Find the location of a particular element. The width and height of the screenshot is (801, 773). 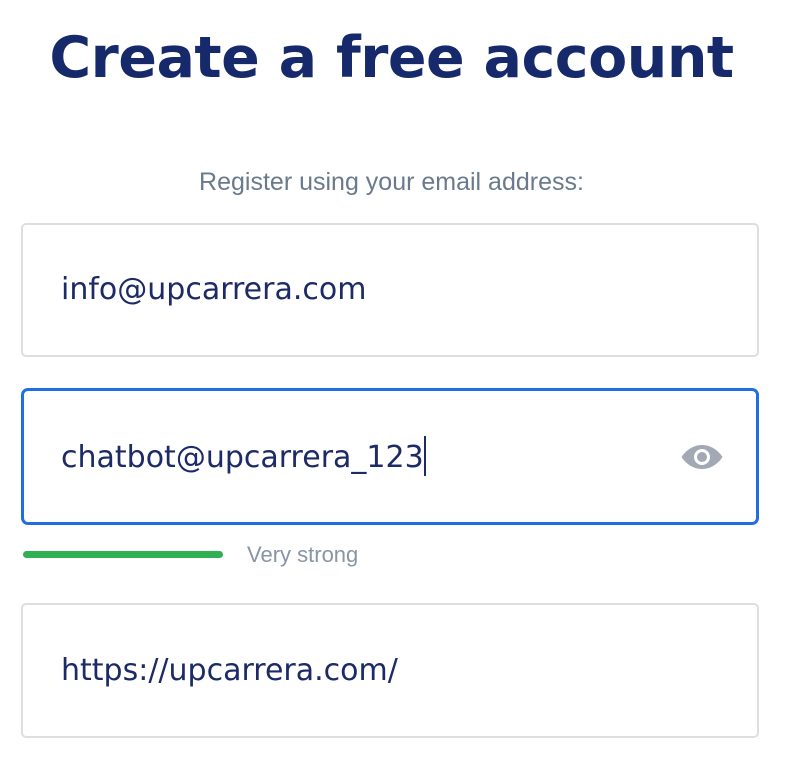

website-field-value: https://upcarrera.com/ is located at coordinates (229, 670).